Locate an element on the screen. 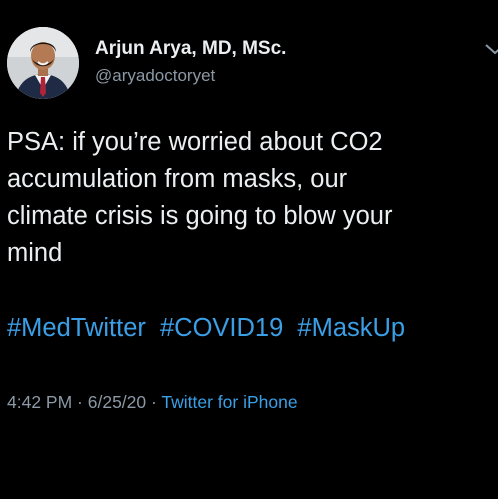  hashtag-link-maskup: #MaskUp is located at coordinates (351, 328).